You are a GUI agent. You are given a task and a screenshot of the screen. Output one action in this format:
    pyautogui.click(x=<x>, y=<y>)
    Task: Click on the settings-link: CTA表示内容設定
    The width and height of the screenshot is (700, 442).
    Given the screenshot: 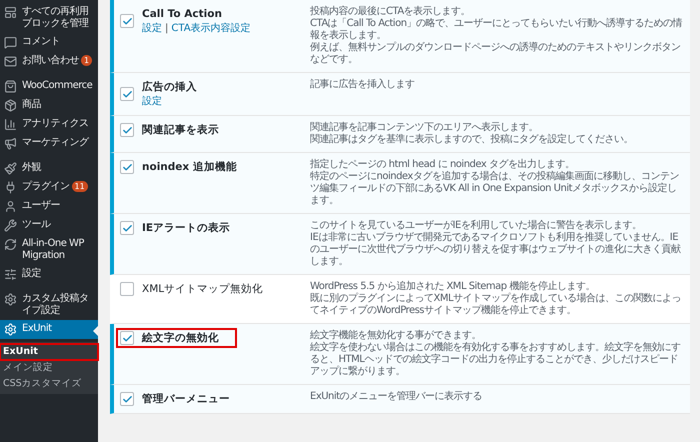 What is the action you would take?
    pyautogui.click(x=211, y=29)
    